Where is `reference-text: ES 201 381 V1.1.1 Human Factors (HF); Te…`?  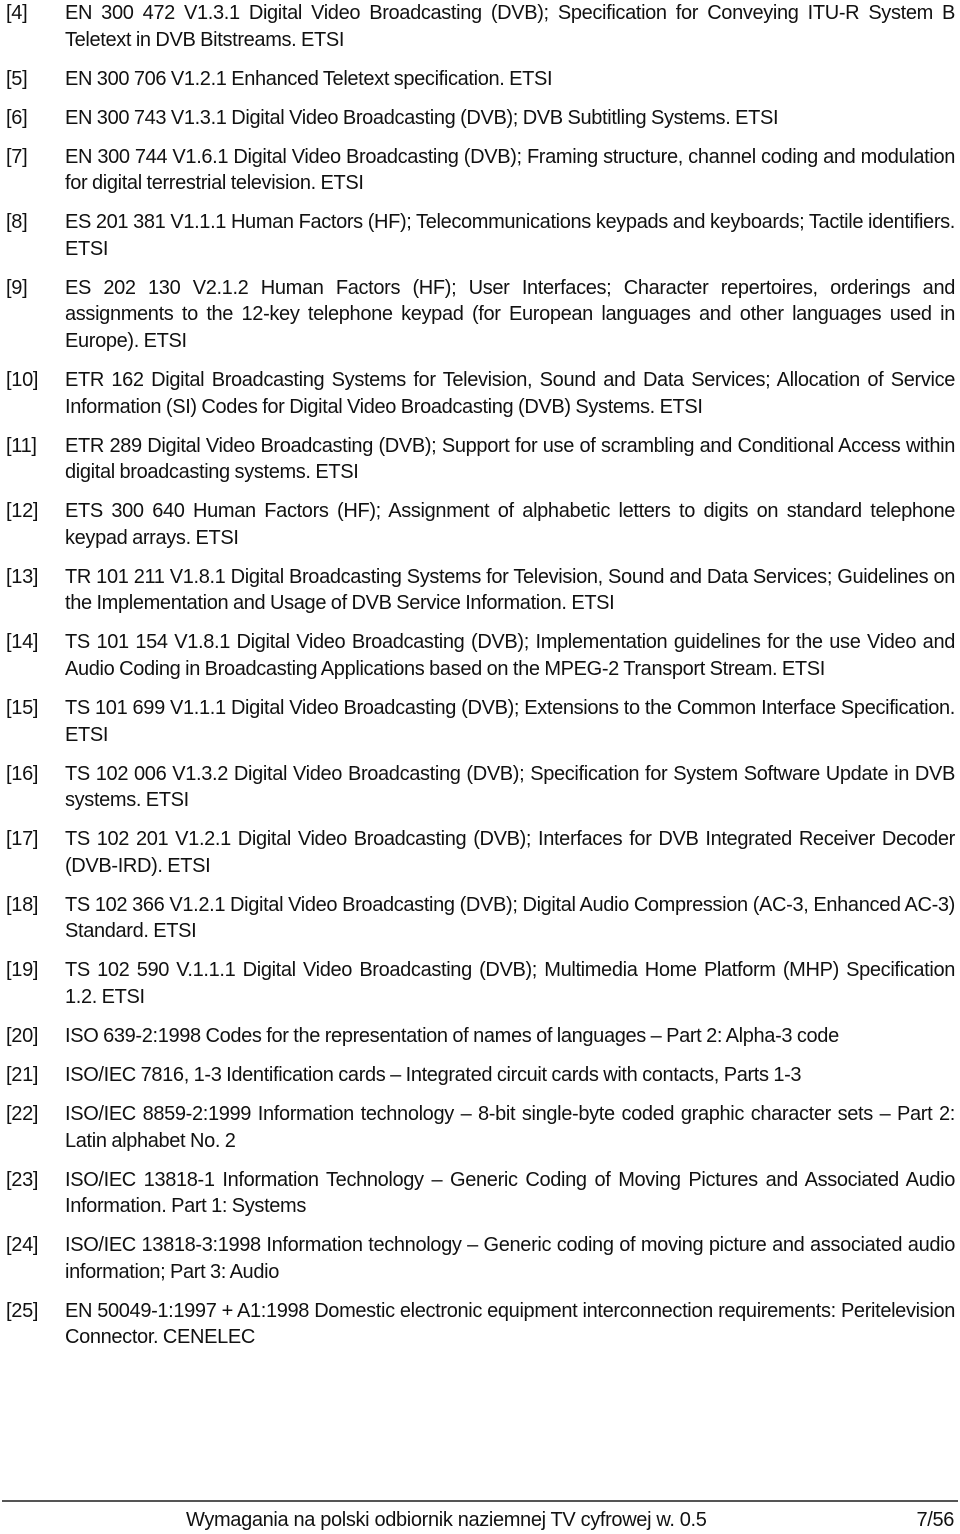 reference-text: ES 201 381 V1.1.1 Human Factors (HF); Te… is located at coordinates (510, 235).